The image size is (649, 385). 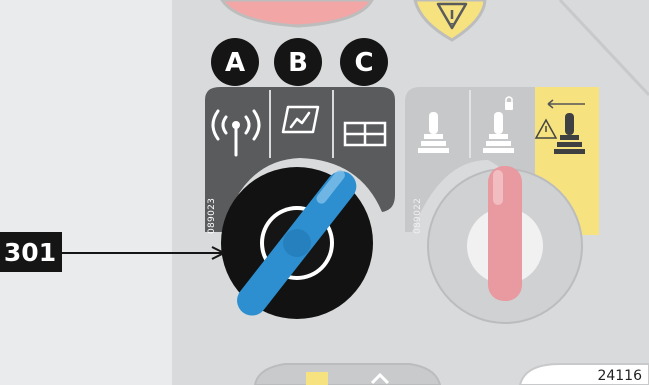 What do you see at coordinates (347, 374) in the screenshot?
I see `bottom-control-partial` at bounding box center [347, 374].